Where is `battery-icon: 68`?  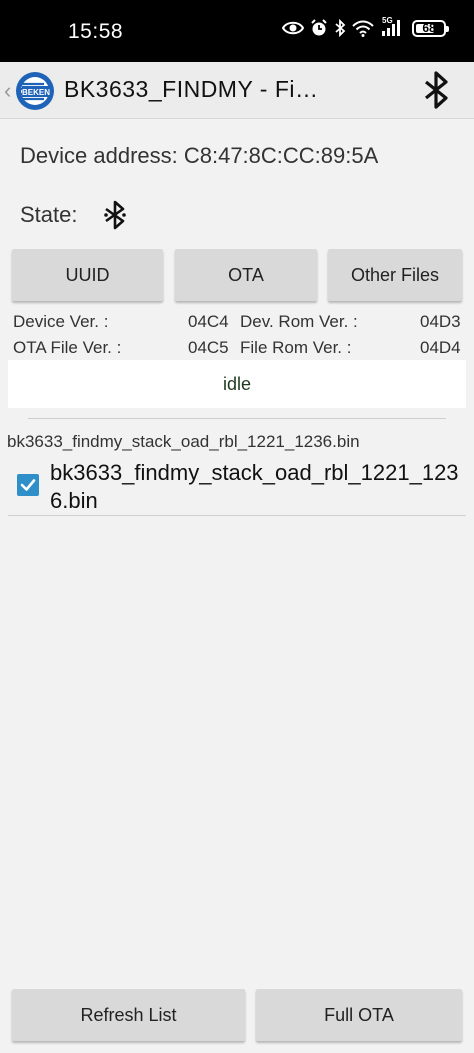
battery-icon: 68 is located at coordinates (430, 28).